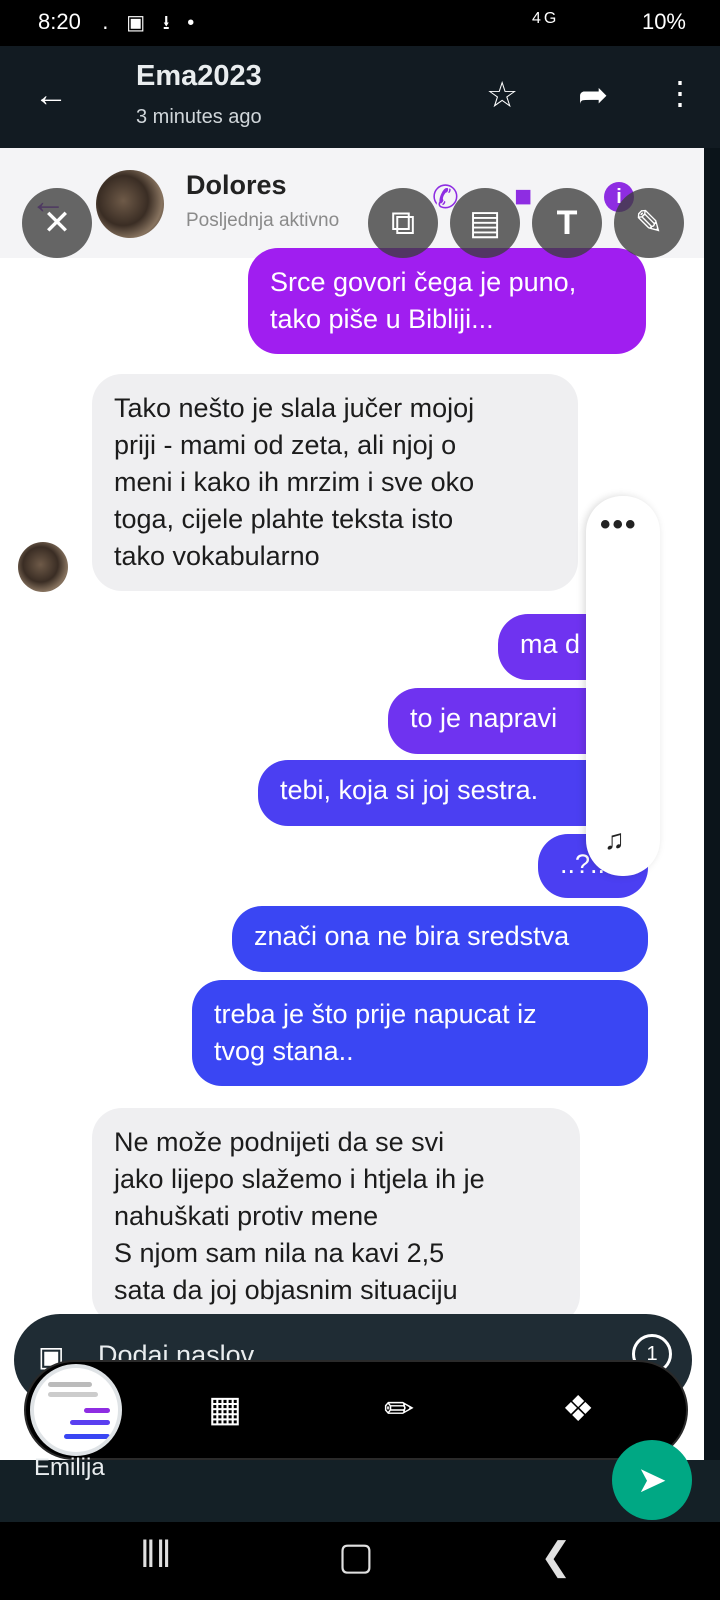 The height and width of the screenshot is (1600, 720). What do you see at coordinates (546, 18) in the screenshot?
I see `network-indicator: 4G` at bounding box center [546, 18].